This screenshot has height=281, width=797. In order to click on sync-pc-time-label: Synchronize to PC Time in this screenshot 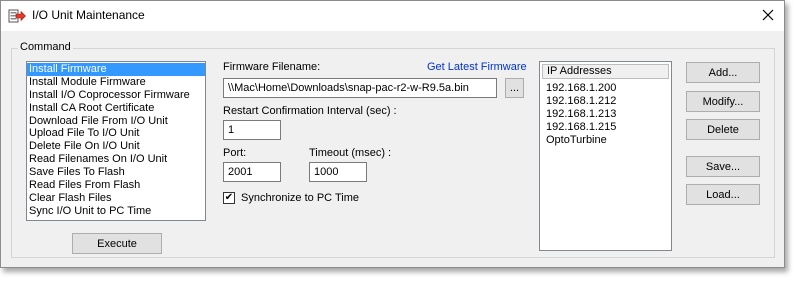, I will do `click(300, 198)`.